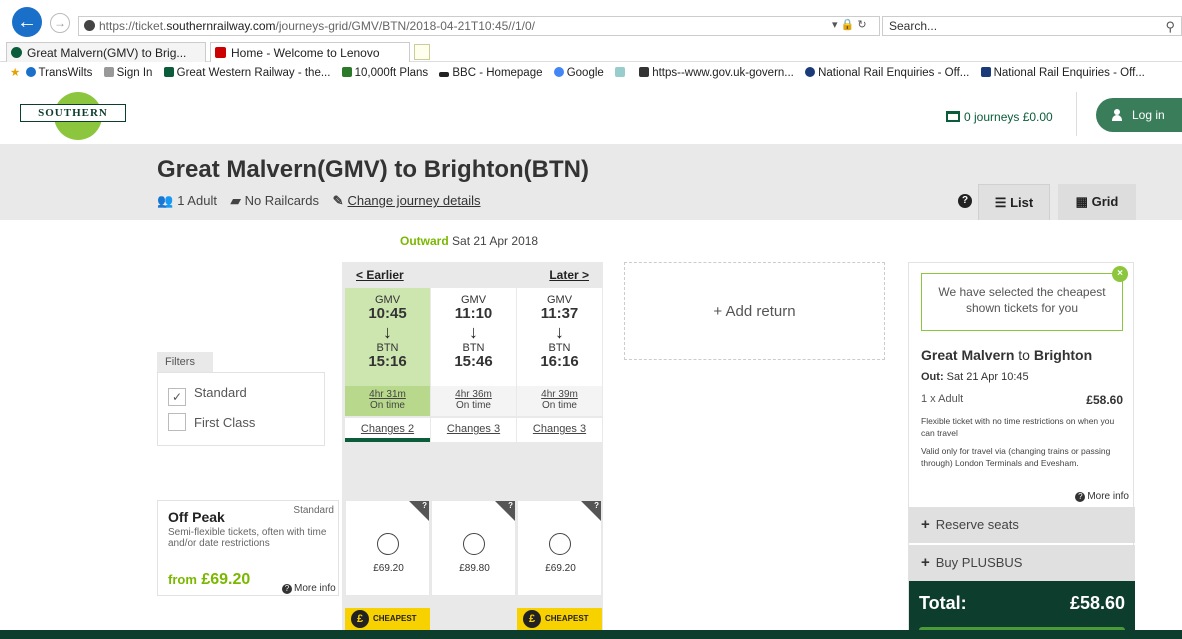  What do you see at coordinates (387, 401) in the screenshot?
I see `train-duration: 4hr 31m On time` at bounding box center [387, 401].